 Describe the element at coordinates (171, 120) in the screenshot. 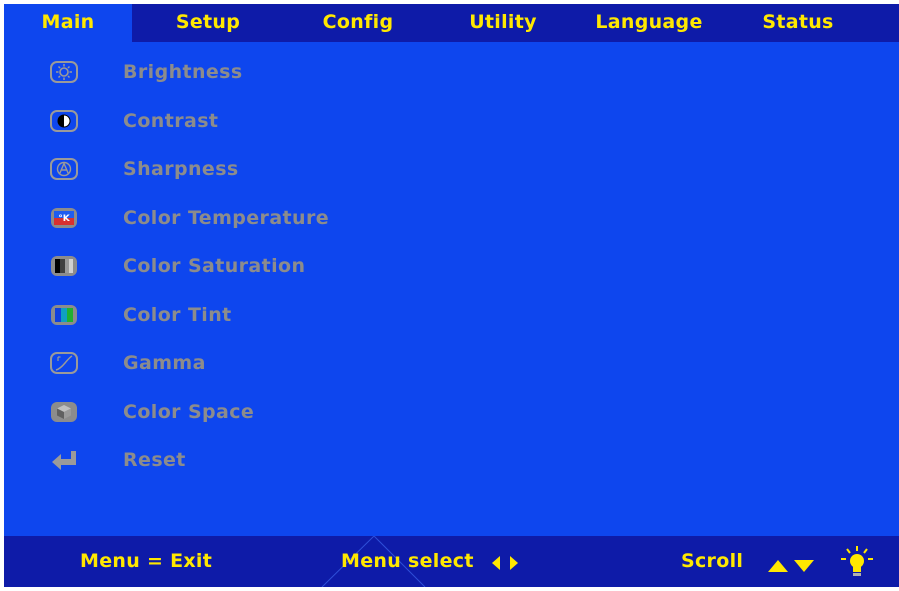

I see `menu-item-label: Contrast` at that location.